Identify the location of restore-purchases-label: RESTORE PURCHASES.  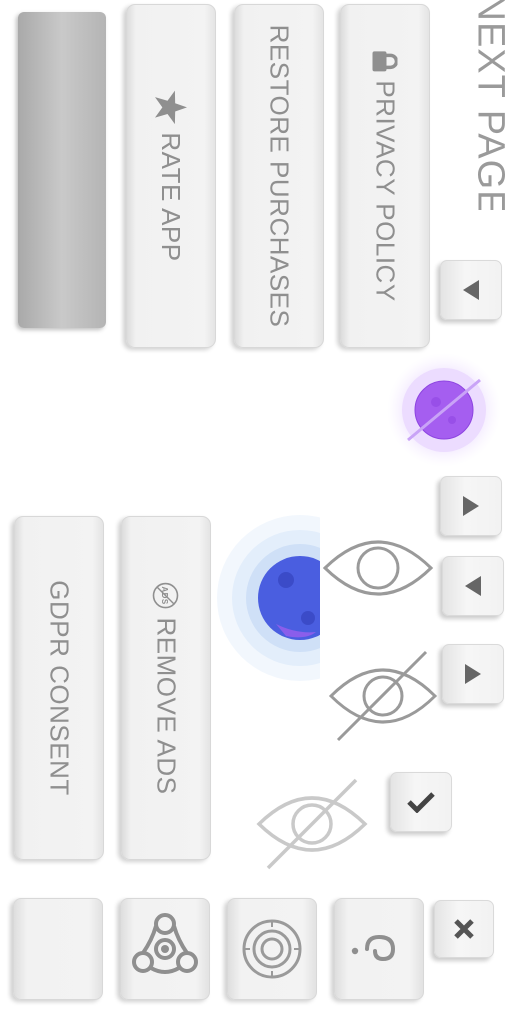
(279, 176).